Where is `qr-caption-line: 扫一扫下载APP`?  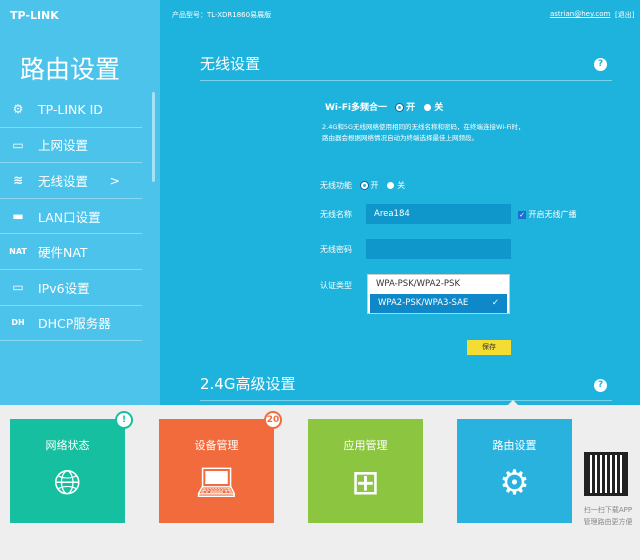 qr-caption-line: 扫一扫下载APP is located at coordinates (608, 510).